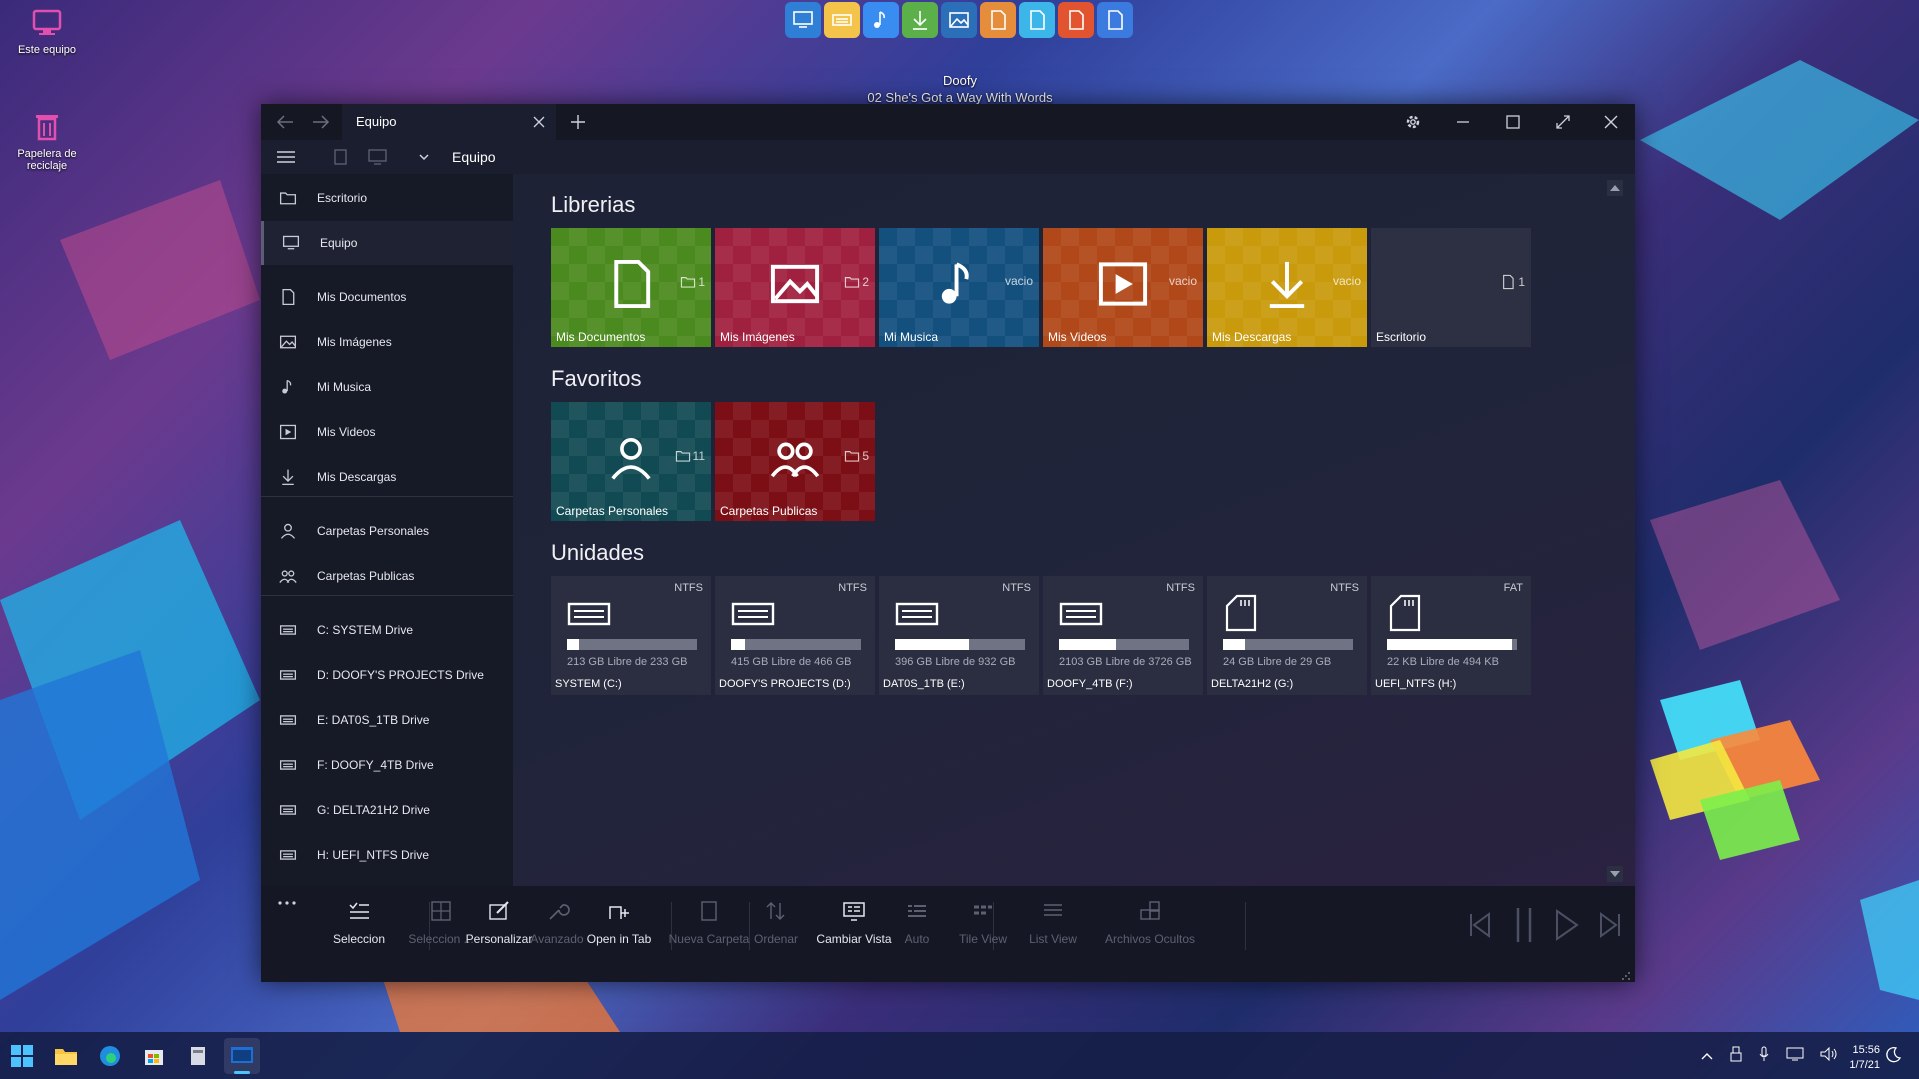 This screenshot has height=1079, width=1919. Describe the element at coordinates (1413, 122) in the screenshot. I see `settings-button` at that location.